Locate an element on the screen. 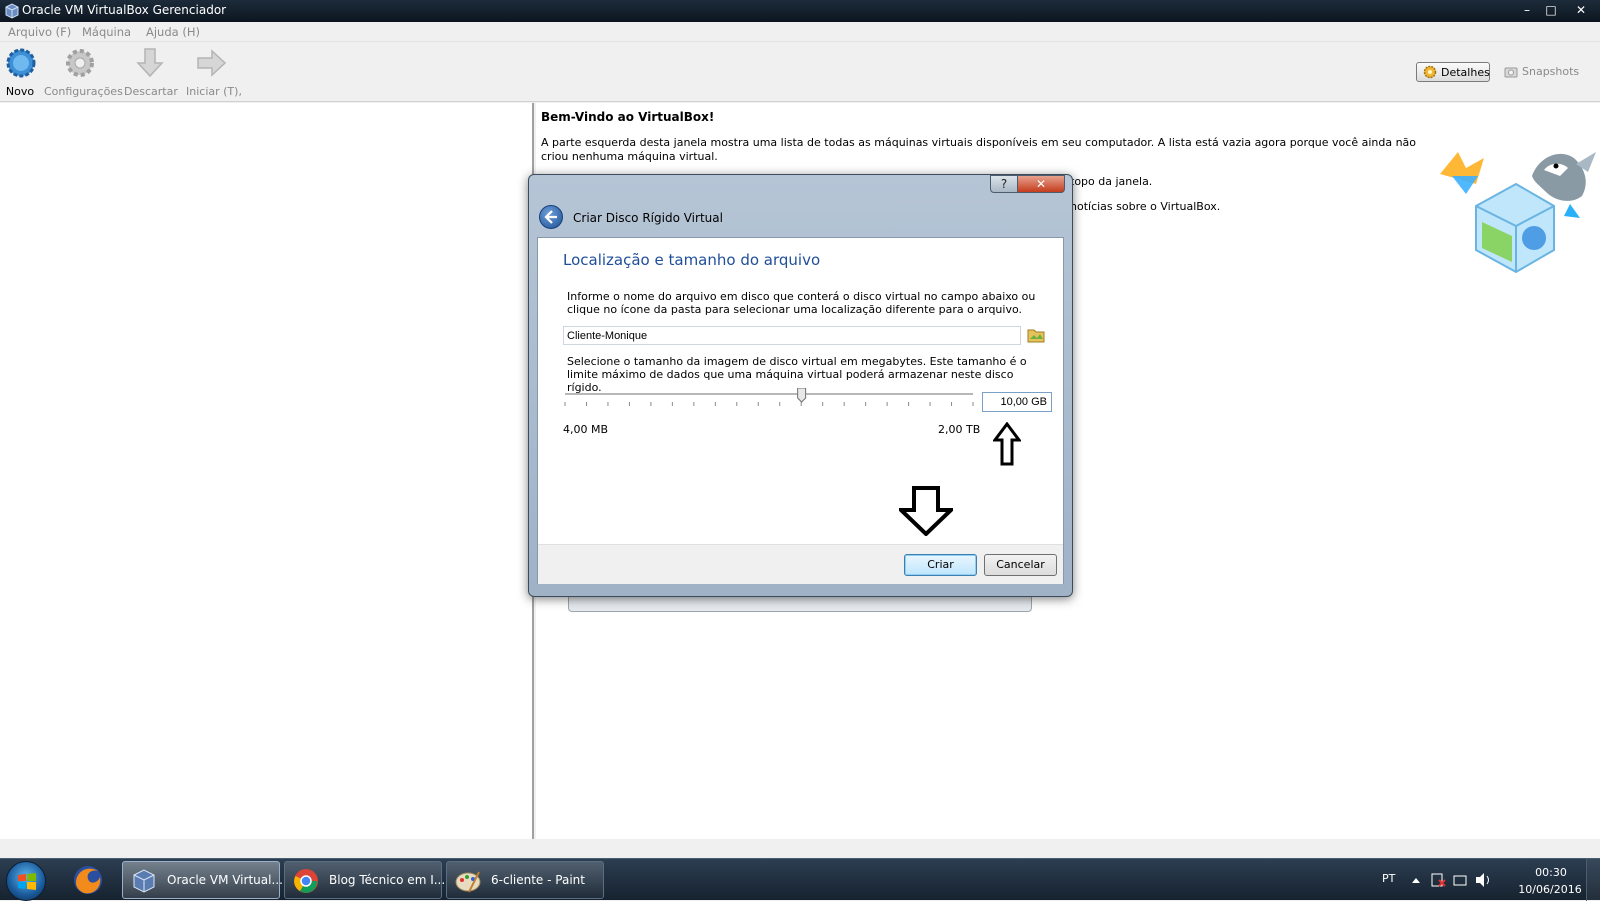 The width and height of the screenshot is (1600, 901). configuracoes-label: Configurações is located at coordinates (83, 91).